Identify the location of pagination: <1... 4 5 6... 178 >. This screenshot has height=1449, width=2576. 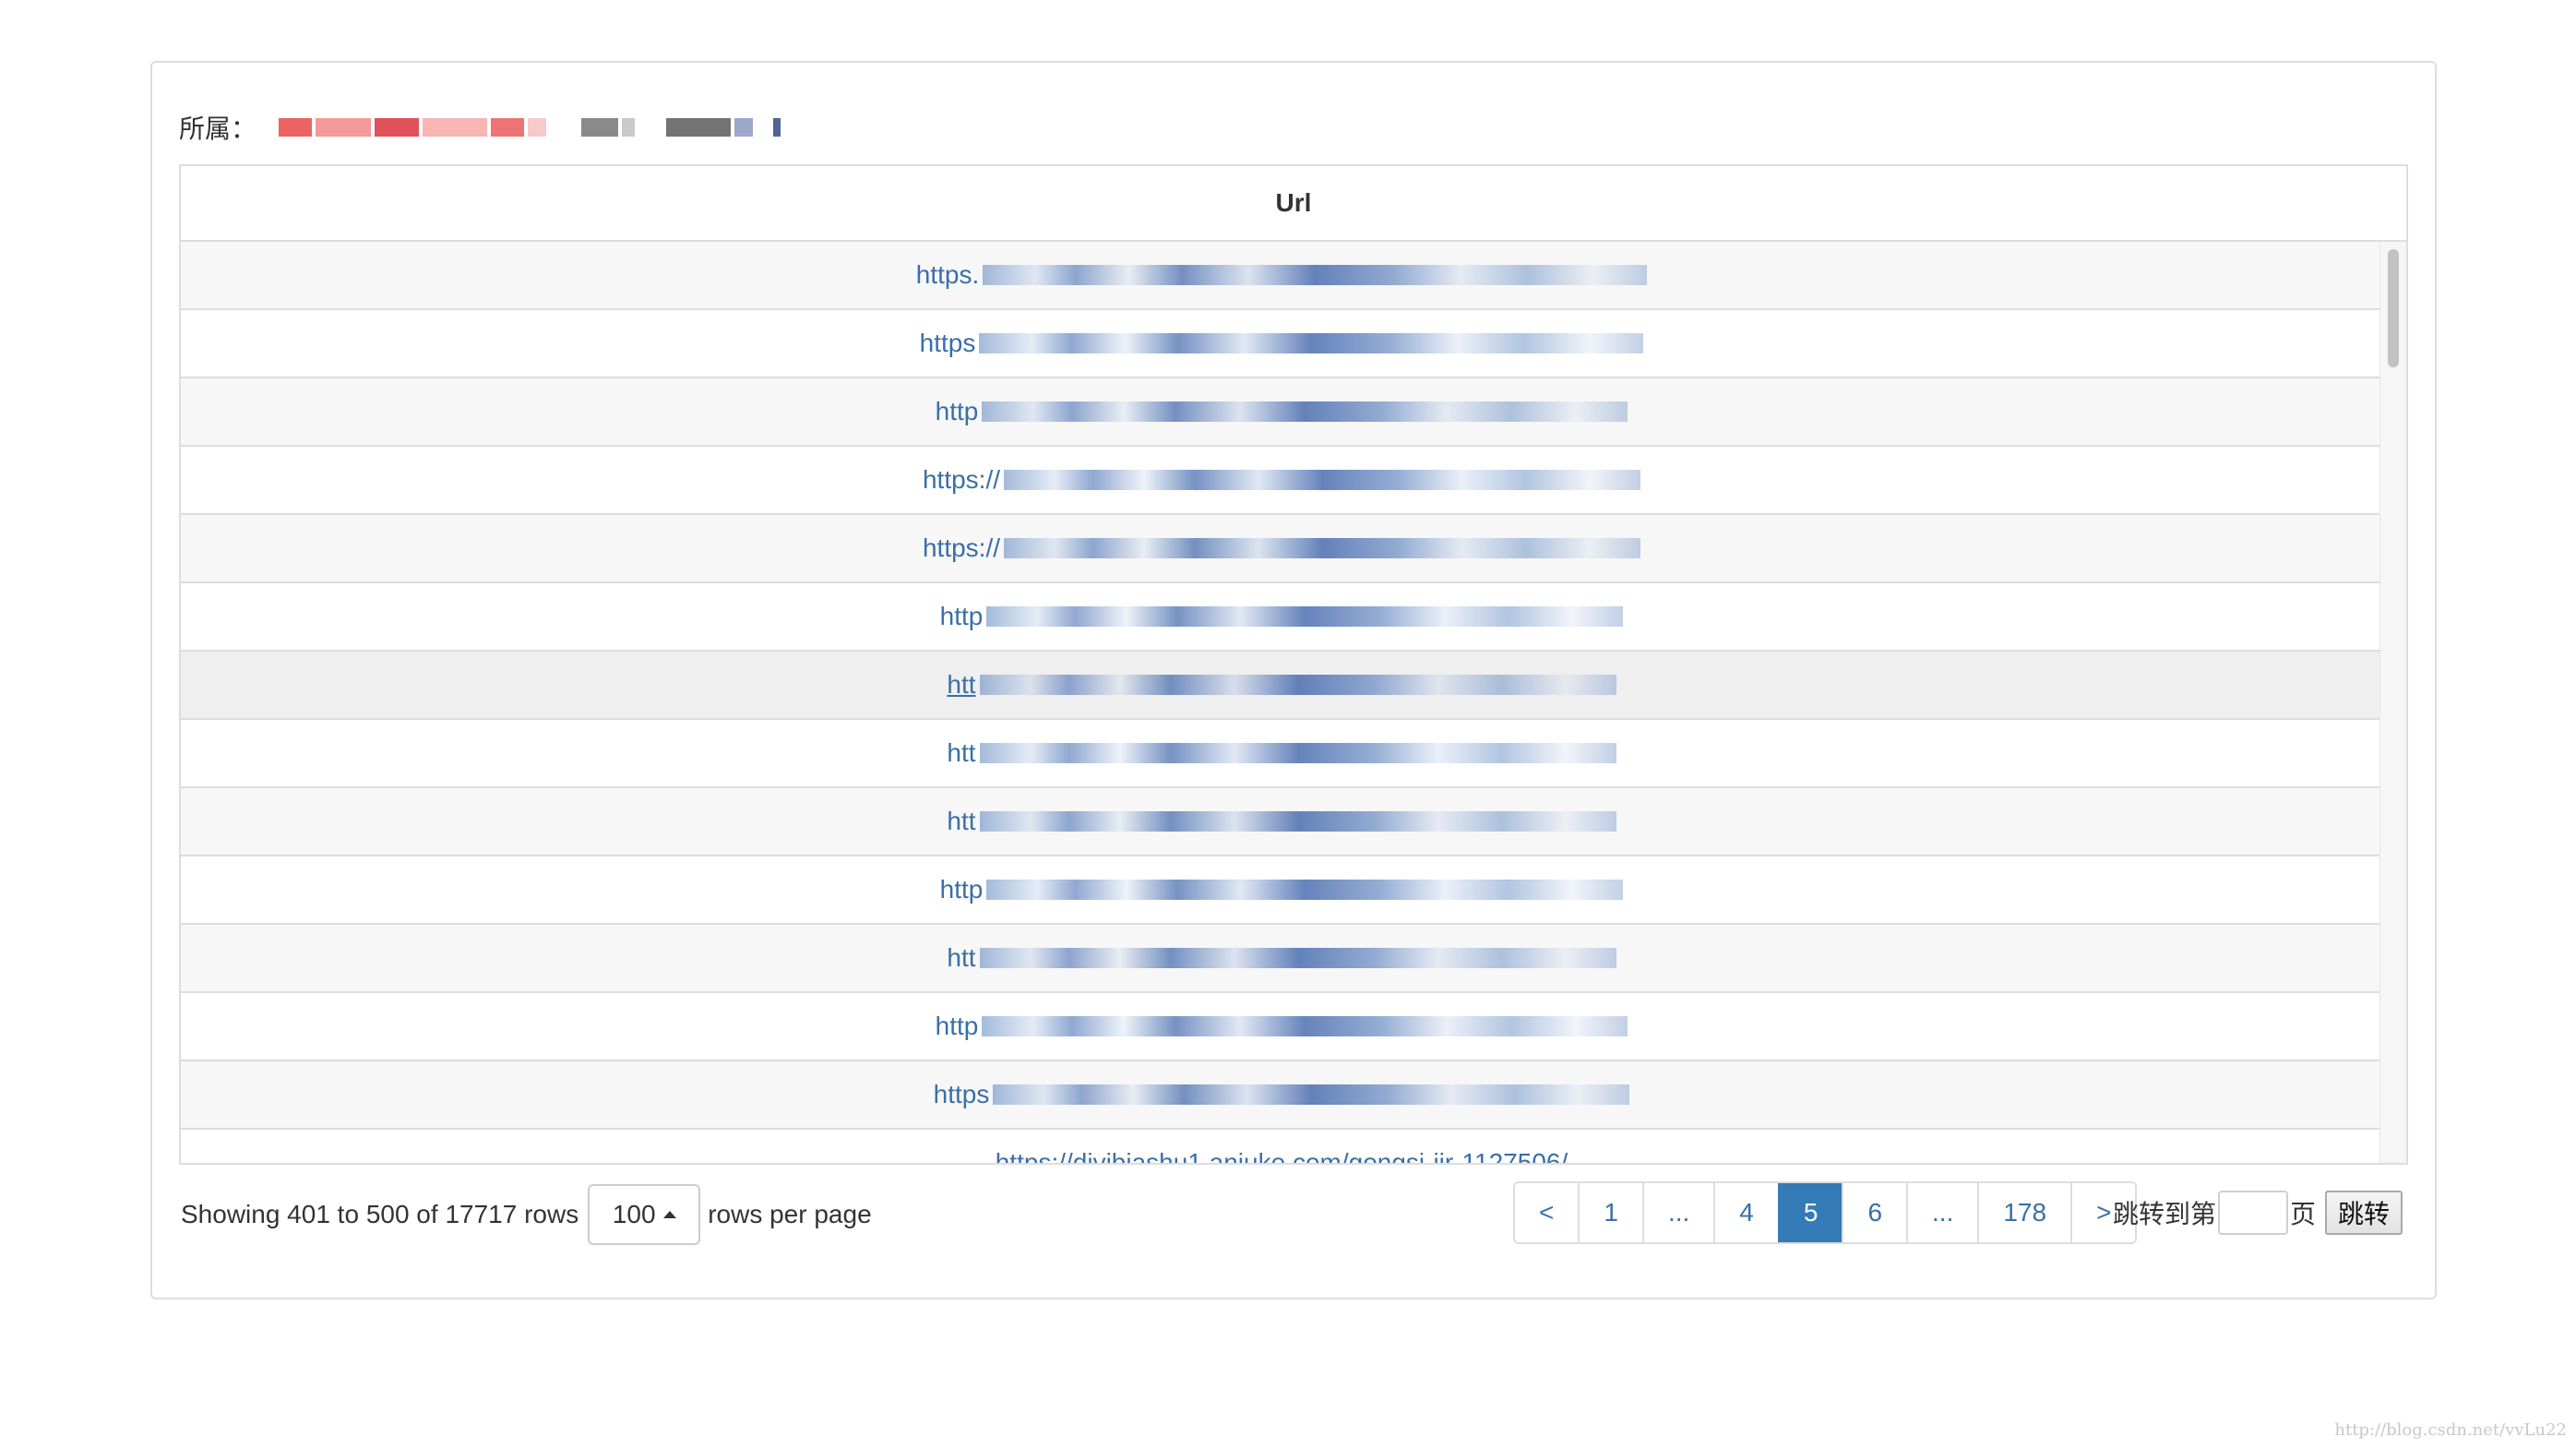
(1826, 1212).